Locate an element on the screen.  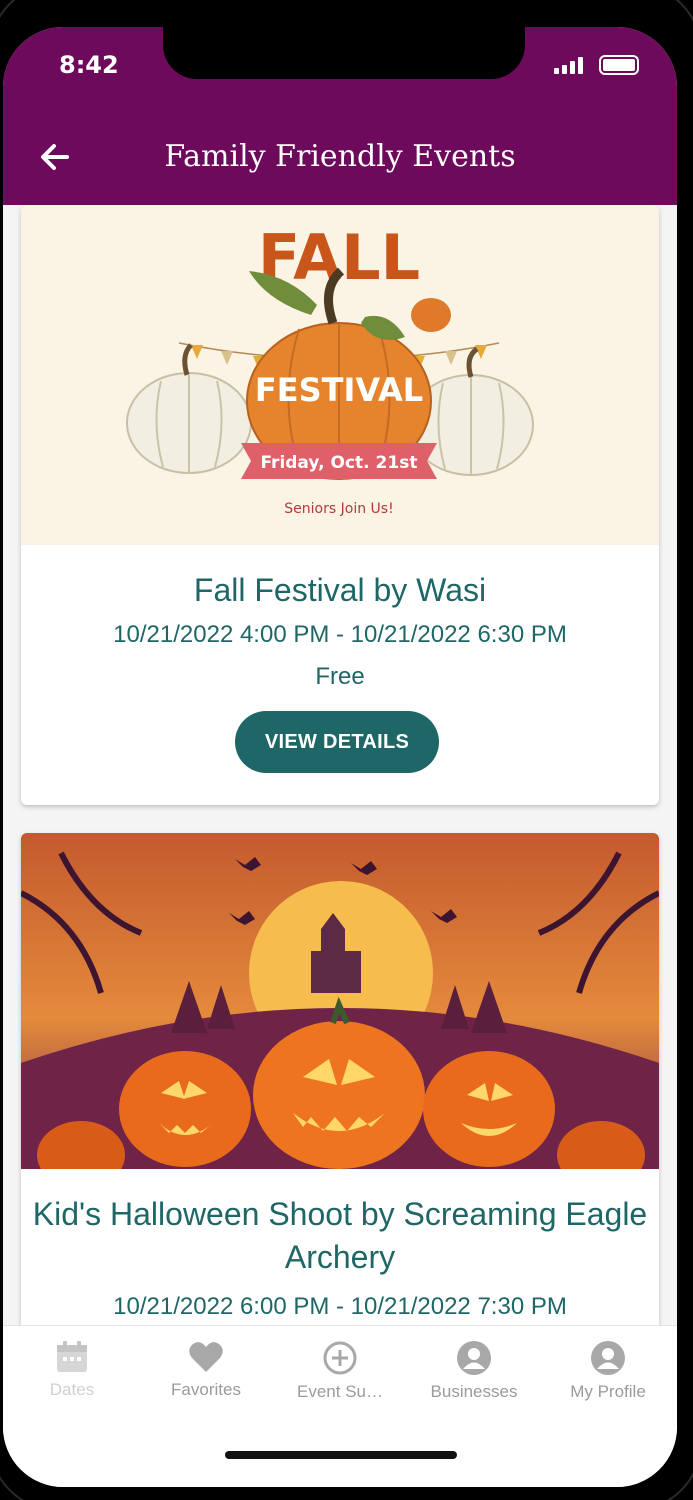
app-header: 8:42 Family Friendly Events is located at coordinates (340, 116).